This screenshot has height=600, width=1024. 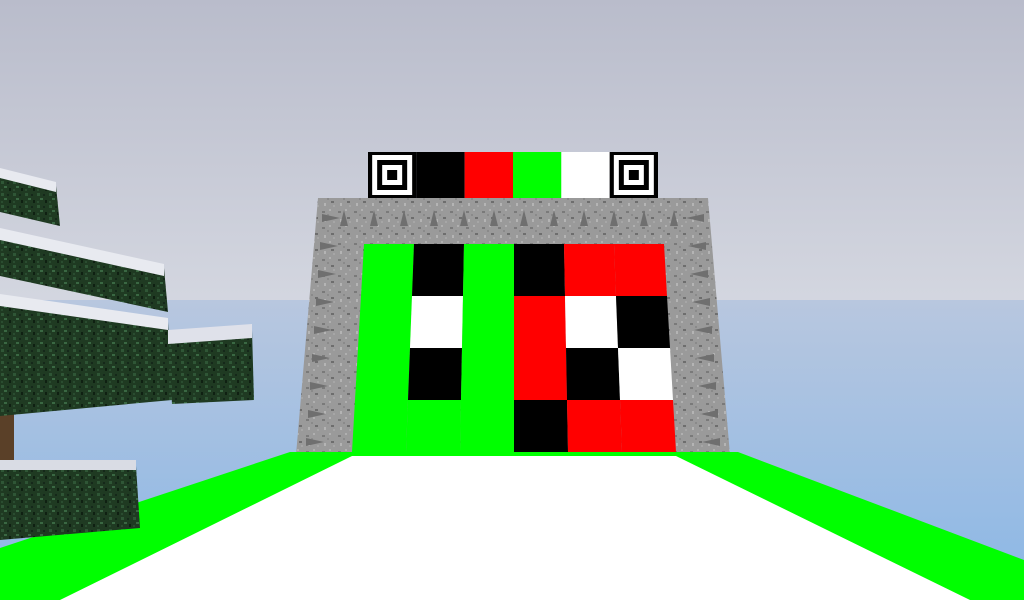 I want to click on color-pattern-grid, so click(x=514, y=348).